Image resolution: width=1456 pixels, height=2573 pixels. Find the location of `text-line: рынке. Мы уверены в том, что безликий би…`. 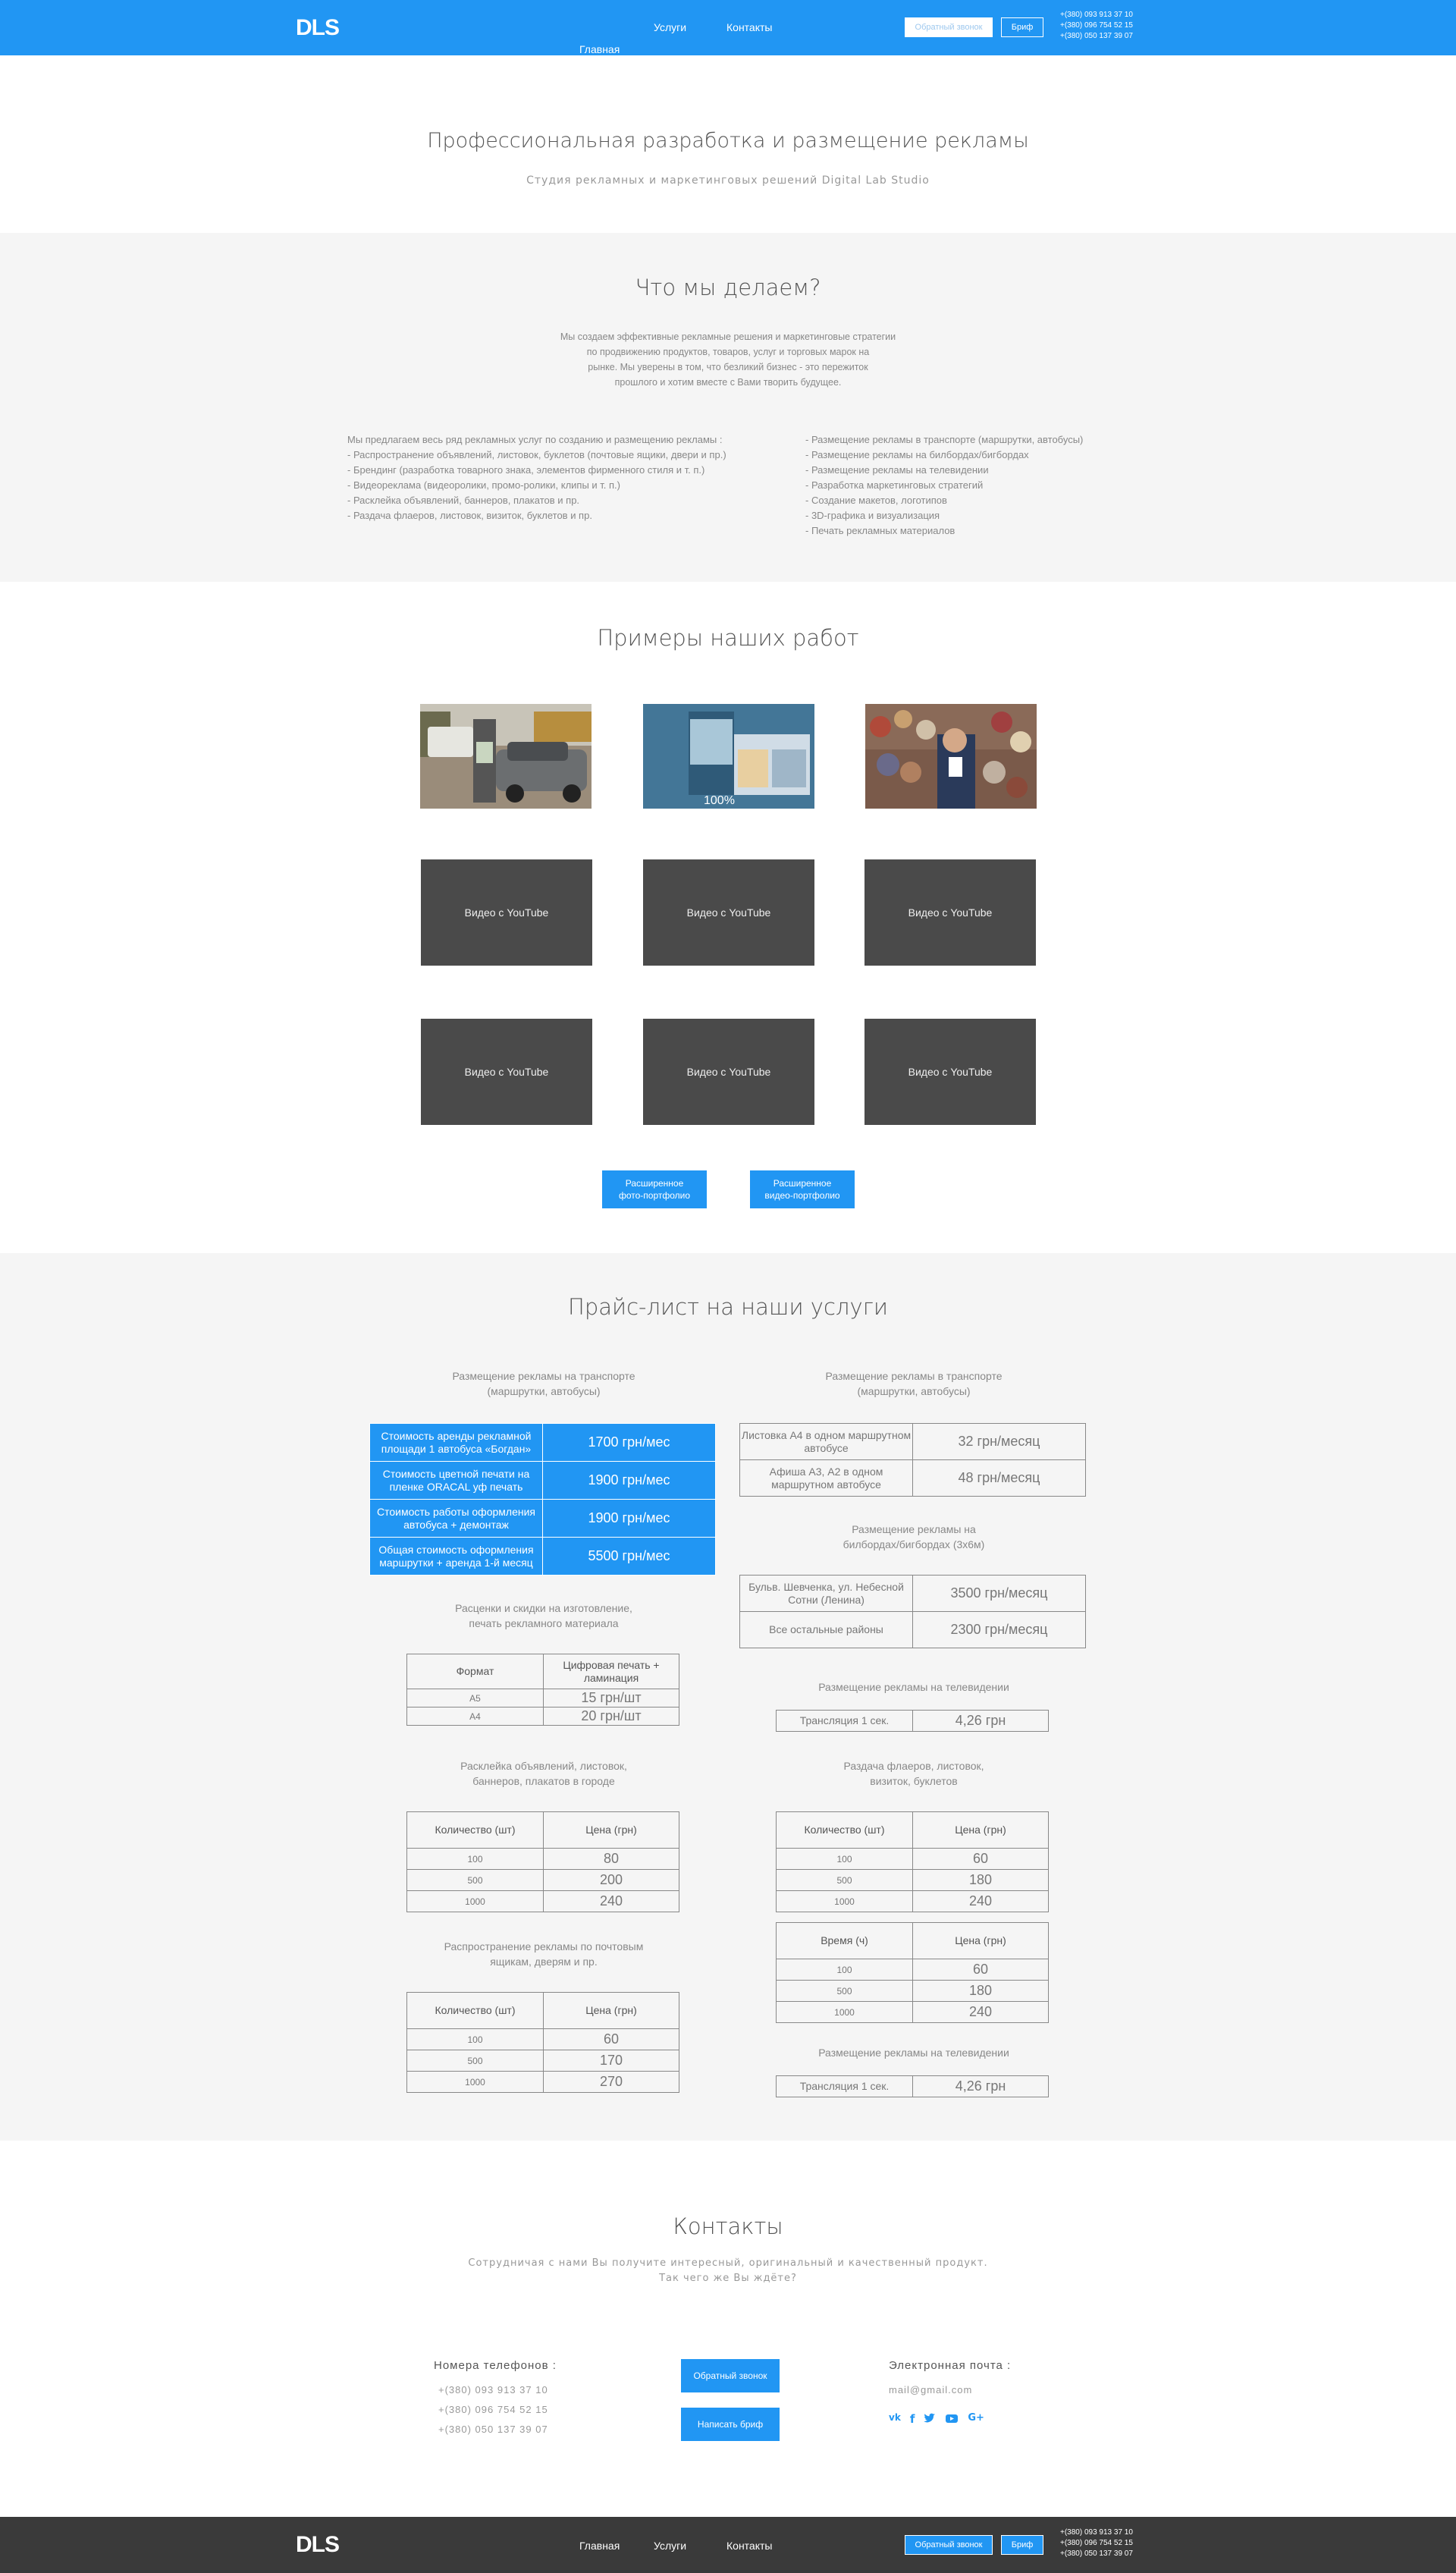

text-line: рынке. Мы уверены в том, что безликий би… is located at coordinates (728, 367).